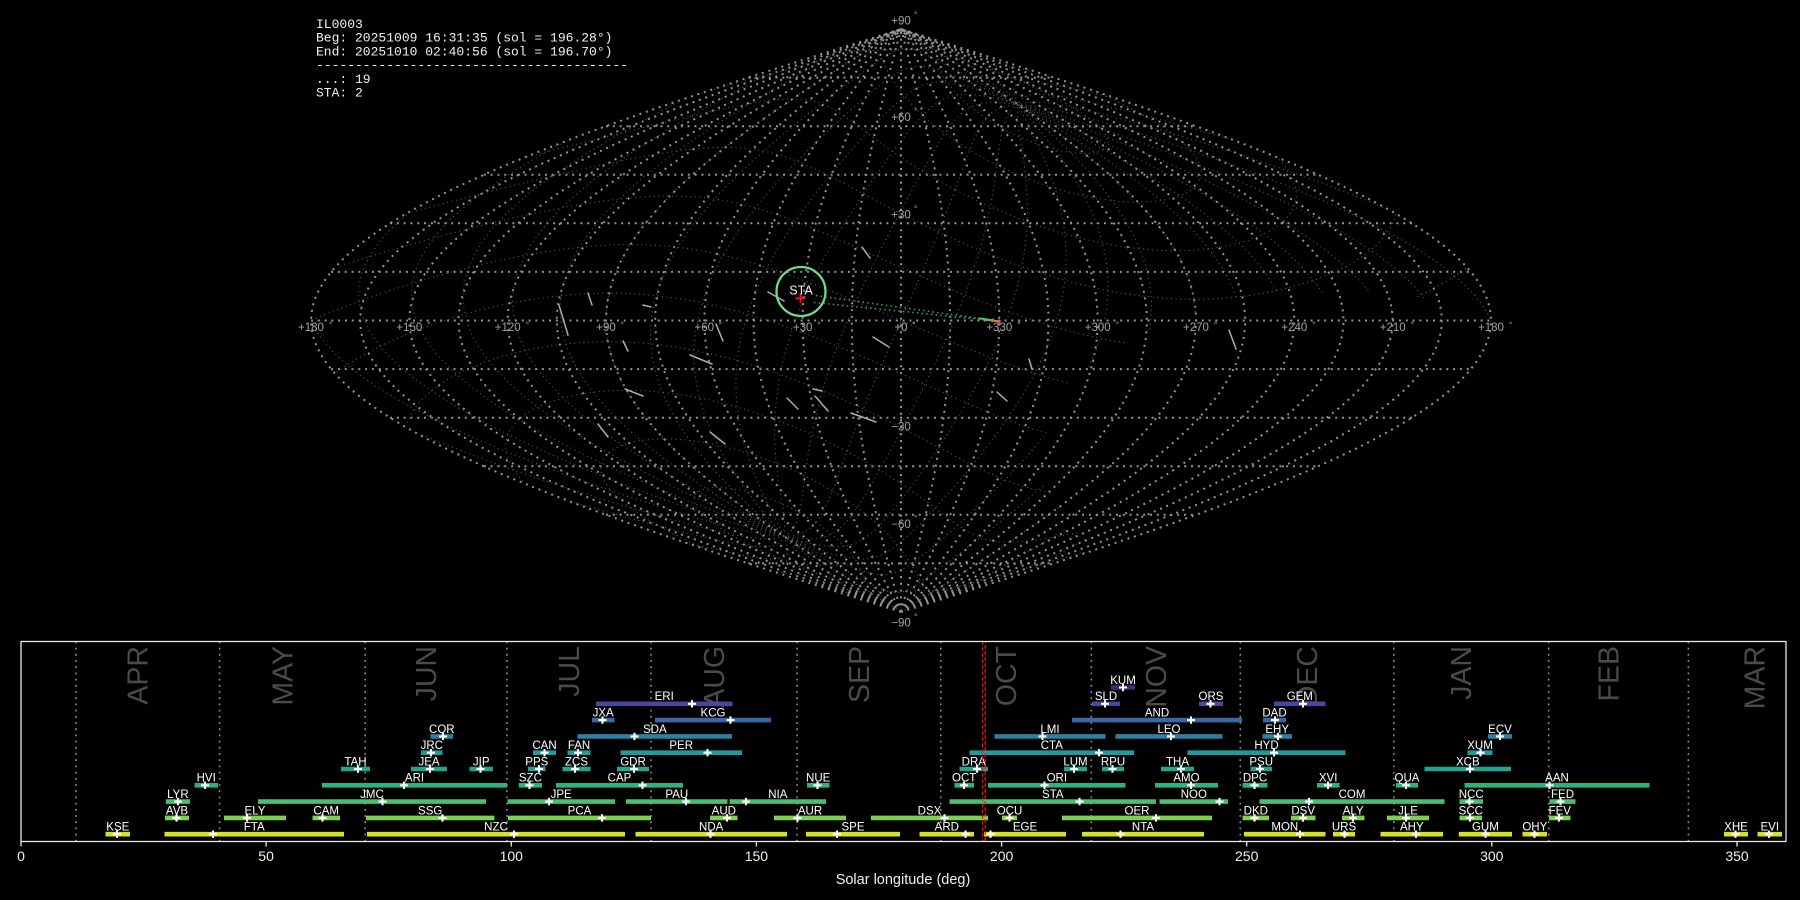  Describe the element at coordinates (1408, 811) in the screenshot. I see `svg-text: JLE` at that location.